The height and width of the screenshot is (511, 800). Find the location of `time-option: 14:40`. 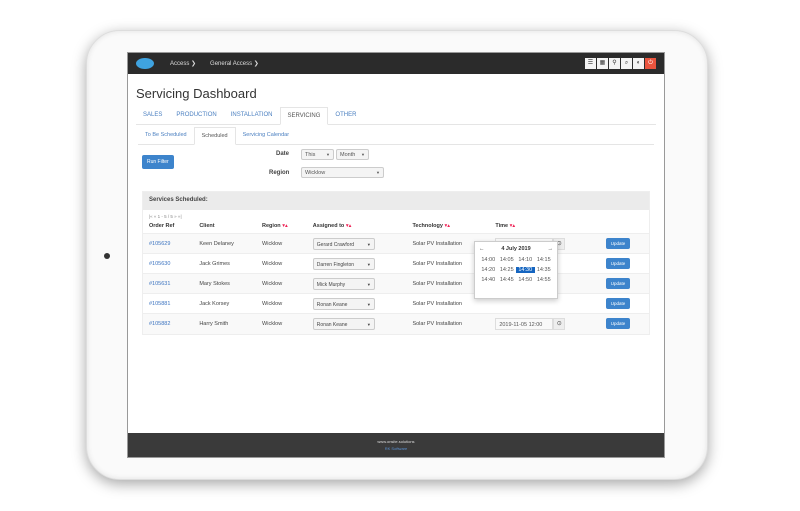

time-option: 14:40 is located at coordinates (488, 280).